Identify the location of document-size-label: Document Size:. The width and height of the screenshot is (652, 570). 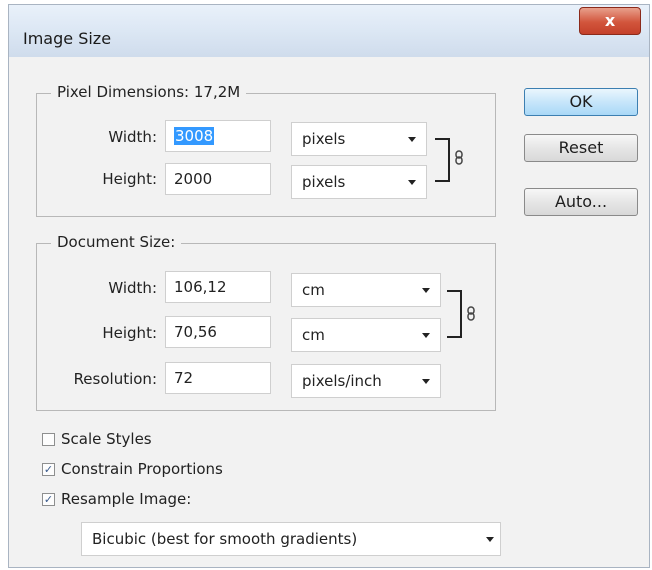
(116, 242).